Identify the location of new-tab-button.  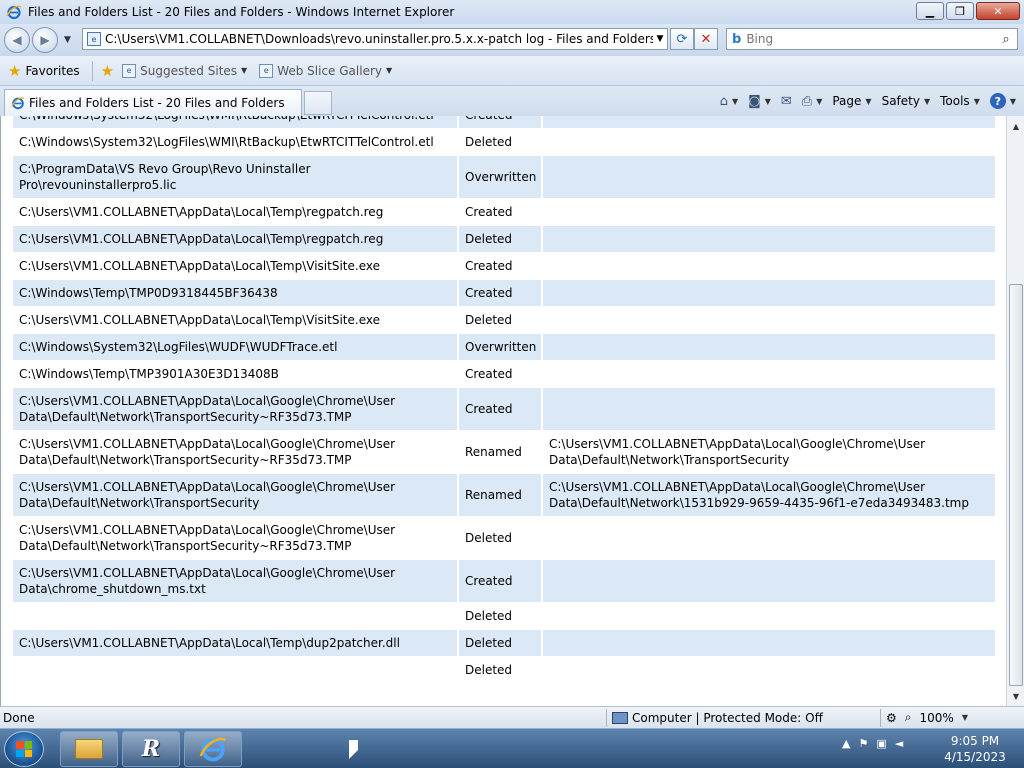
(318, 103).